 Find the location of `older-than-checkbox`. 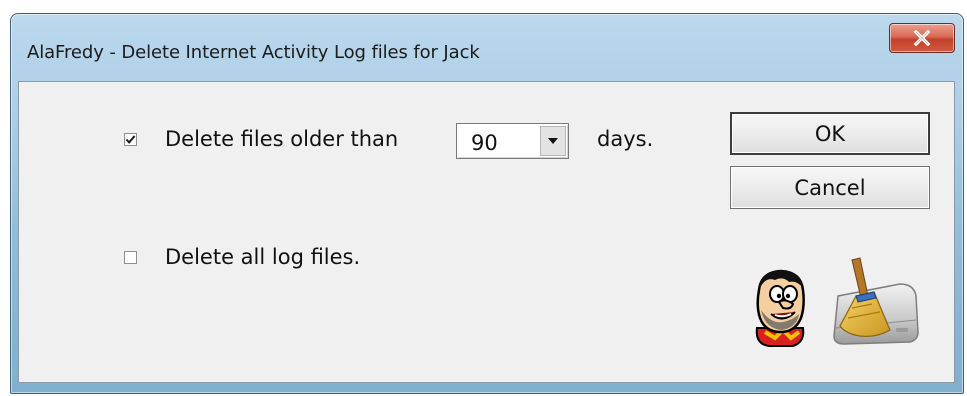

older-than-checkbox is located at coordinates (130, 139).